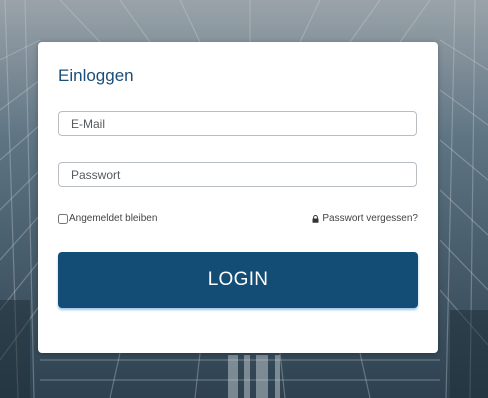 The height and width of the screenshot is (398, 488). Describe the element at coordinates (63, 218) in the screenshot. I see `remember-checkbox` at that location.